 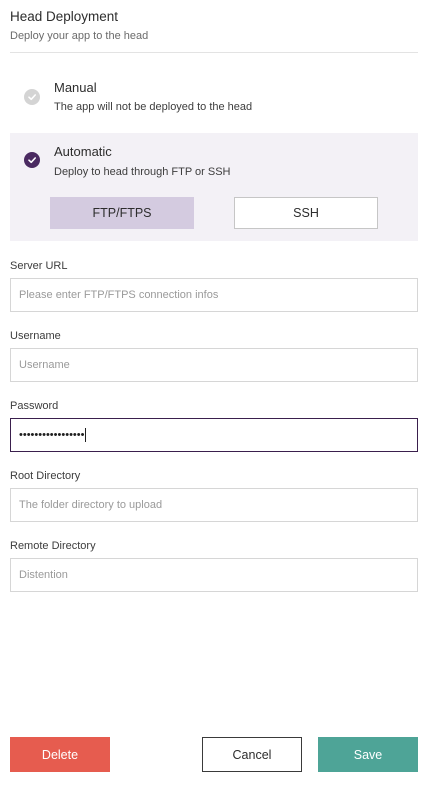 I want to click on option-description: The app will not be deployed to the head, so click(x=153, y=107).